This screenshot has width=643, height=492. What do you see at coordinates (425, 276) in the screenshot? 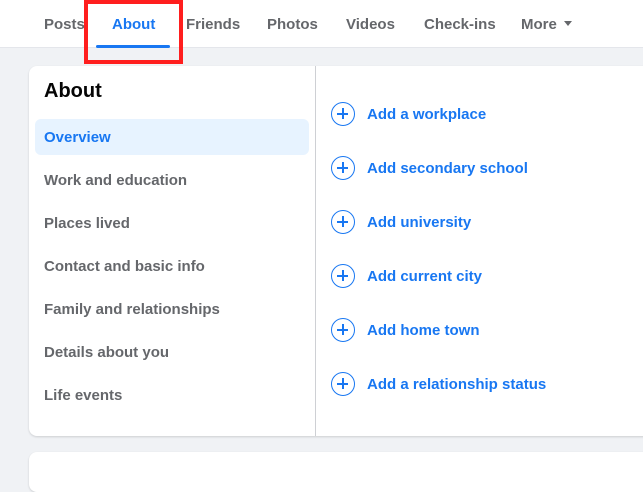
I see `add-item-label: Add current city` at bounding box center [425, 276].